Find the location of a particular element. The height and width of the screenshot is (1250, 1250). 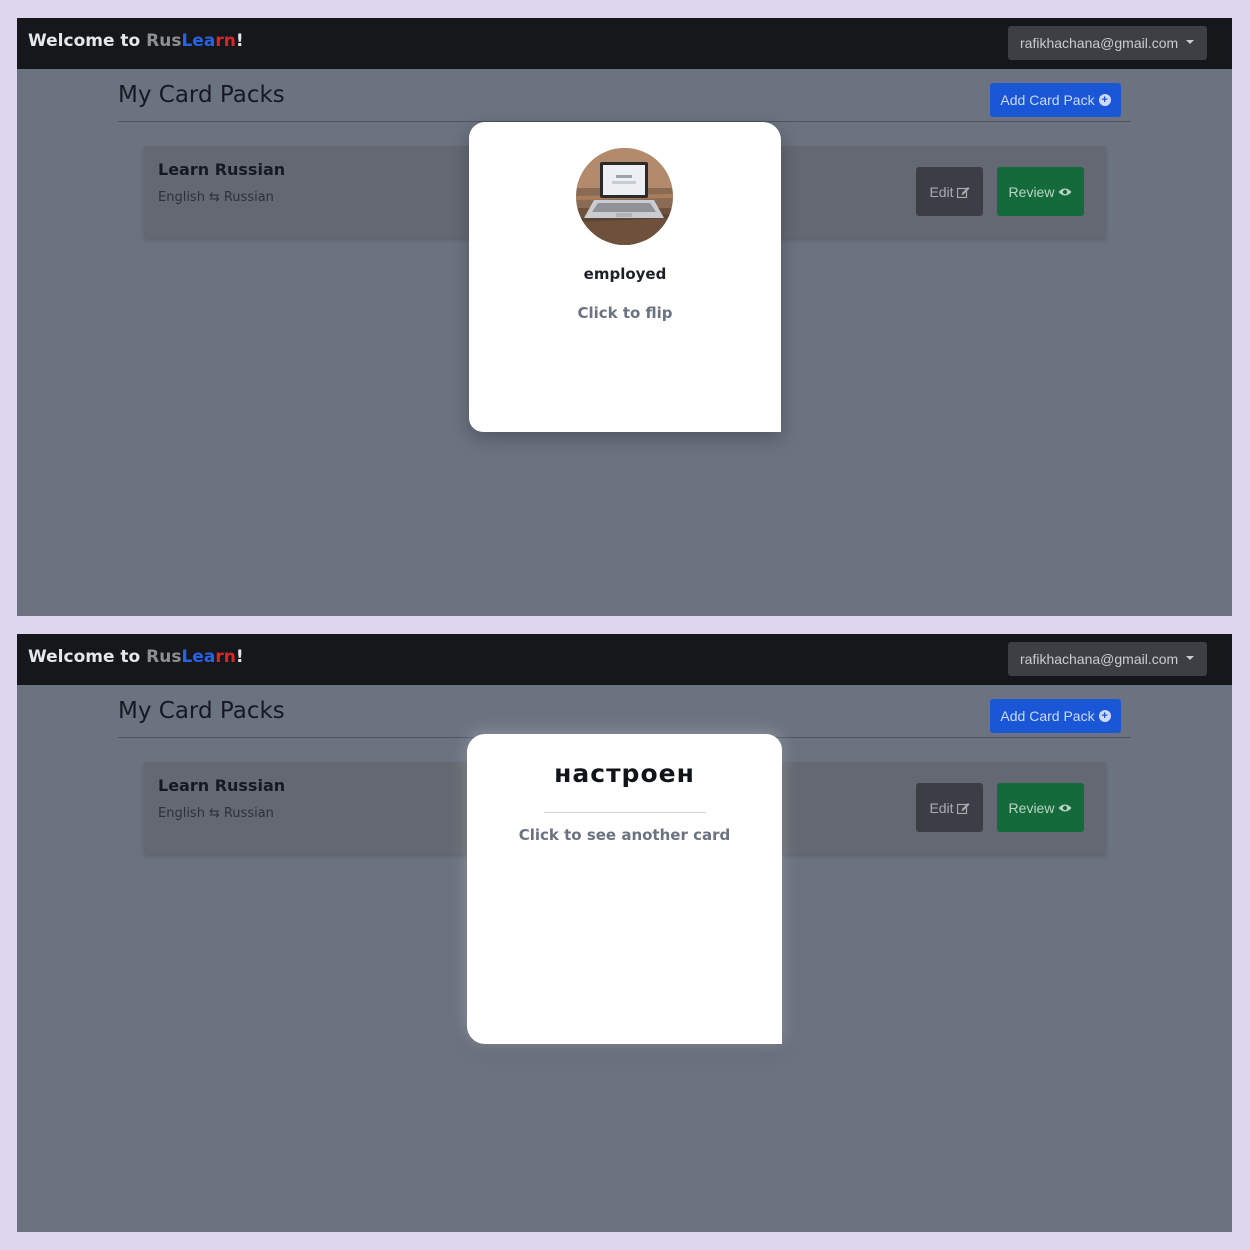

laptop-photo-icon is located at coordinates (624, 196).